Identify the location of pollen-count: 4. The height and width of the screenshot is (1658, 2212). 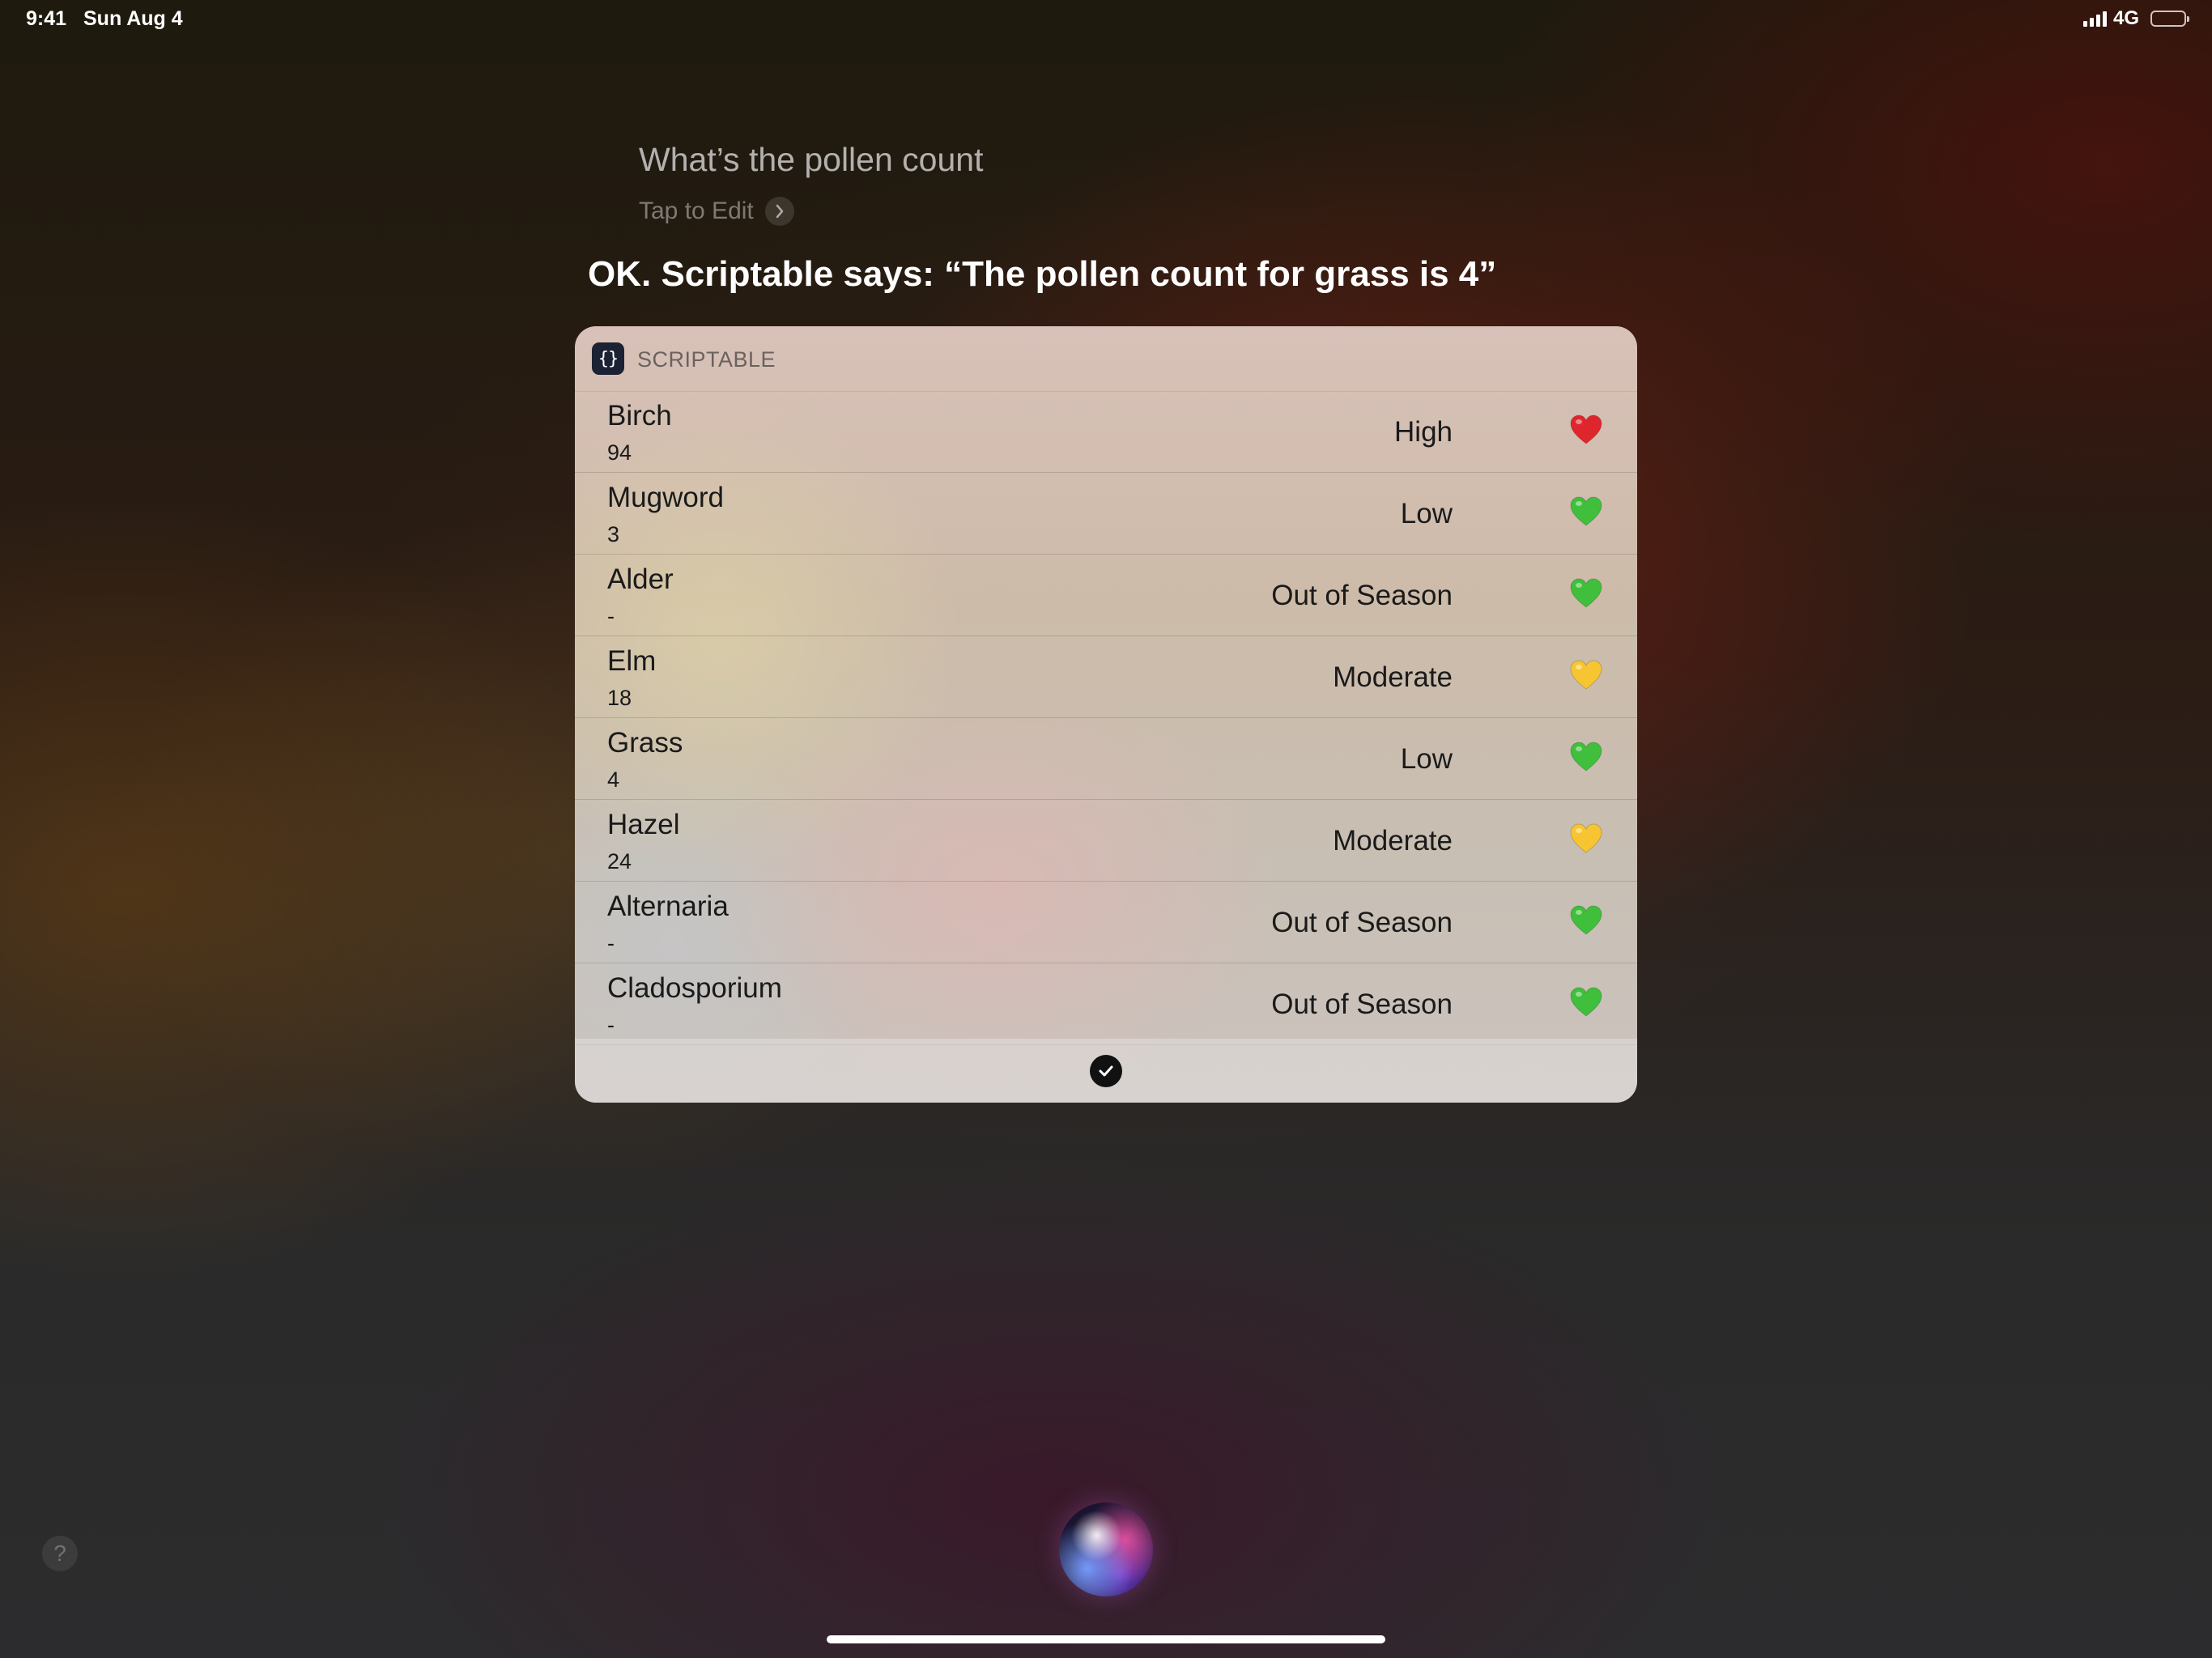
(614, 779).